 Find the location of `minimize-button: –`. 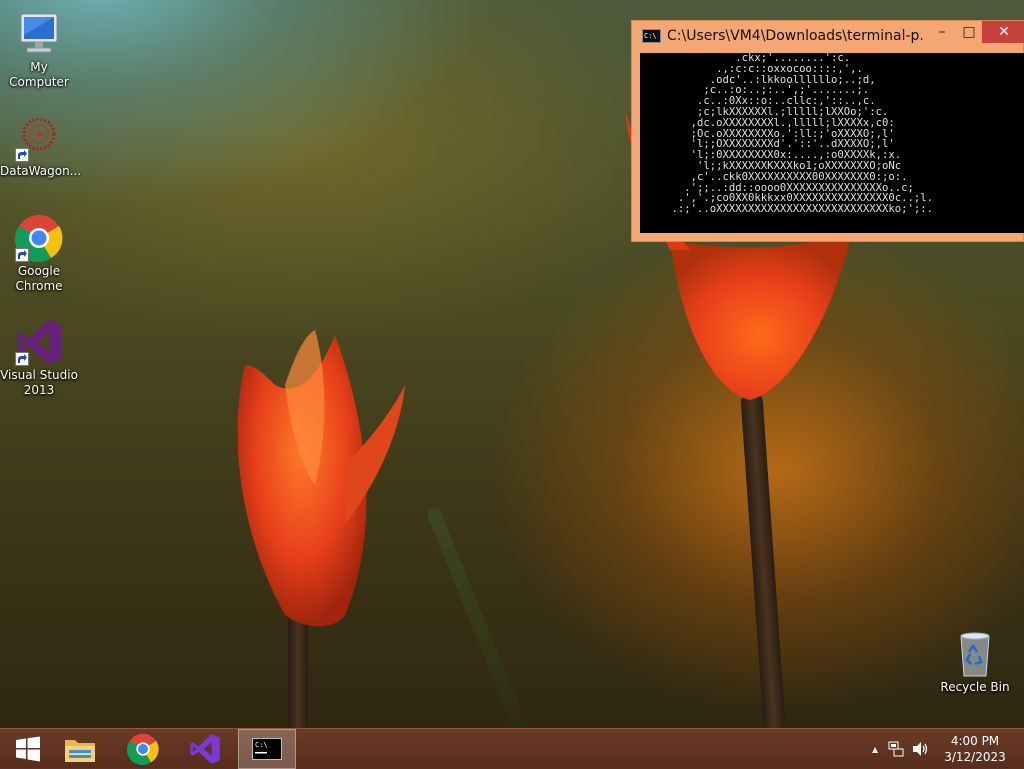

minimize-button: – is located at coordinates (942, 32).